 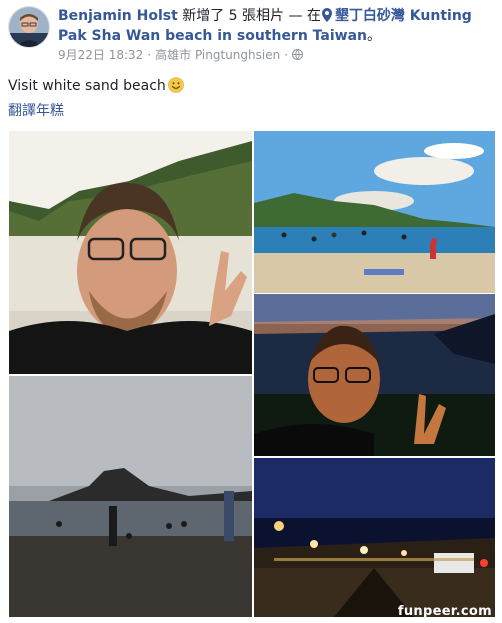 I want to click on translate-link: 翻譯年糕, so click(x=36, y=111).